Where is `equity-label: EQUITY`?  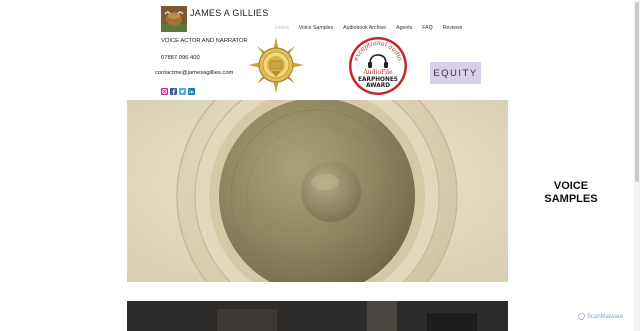 equity-label: EQUITY is located at coordinates (455, 73).